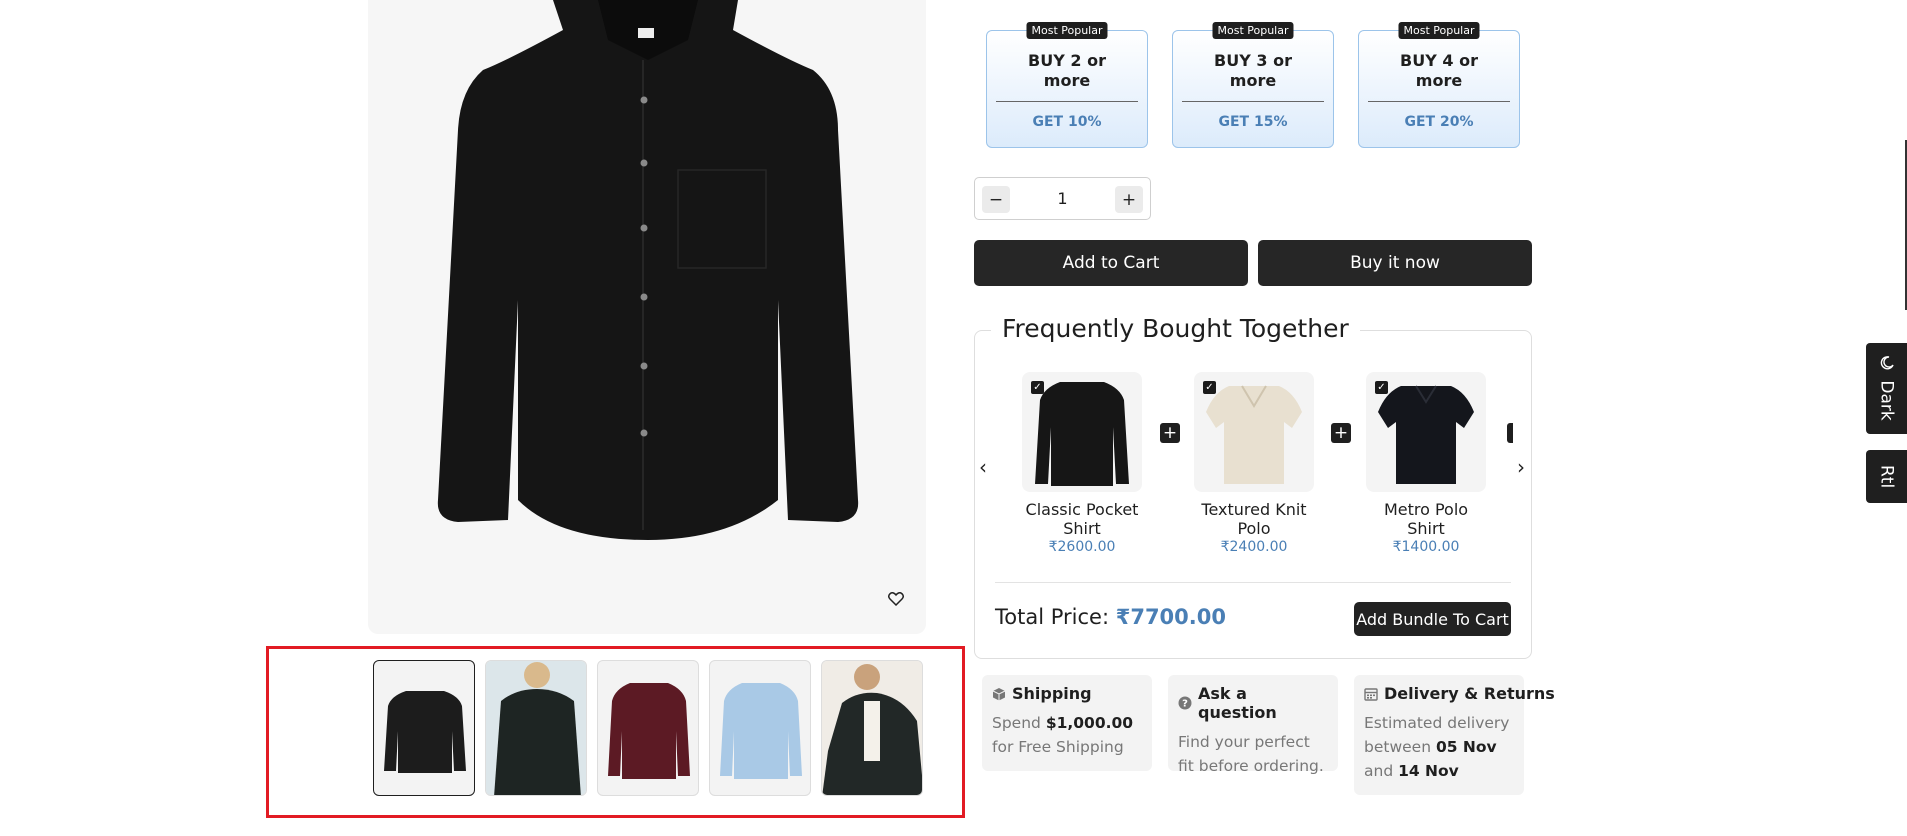 This screenshot has width=1907, height=836. I want to click on add-to-cart-button: Add to Cart, so click(1111, 263).